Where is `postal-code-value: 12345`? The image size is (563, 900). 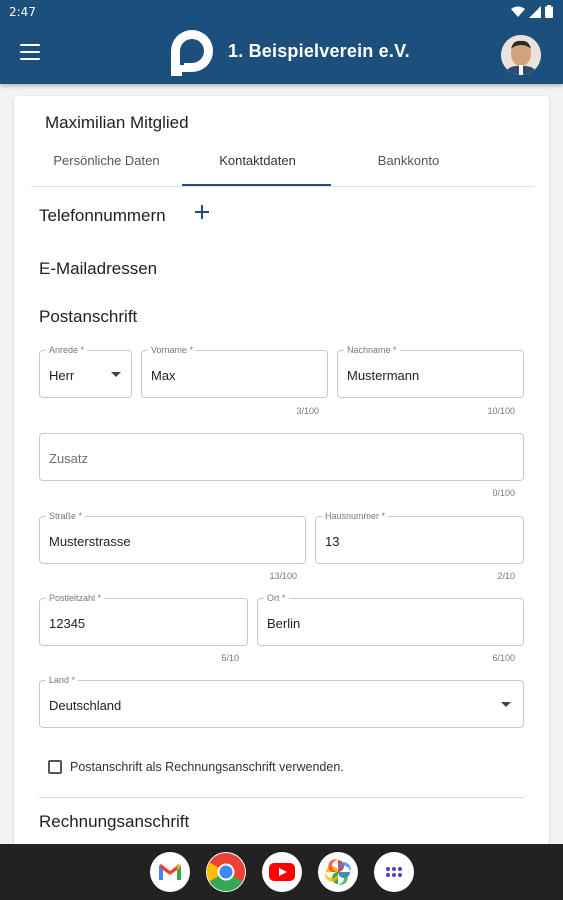
postal-code-value: 12345 is located at coordinates (67, 623).